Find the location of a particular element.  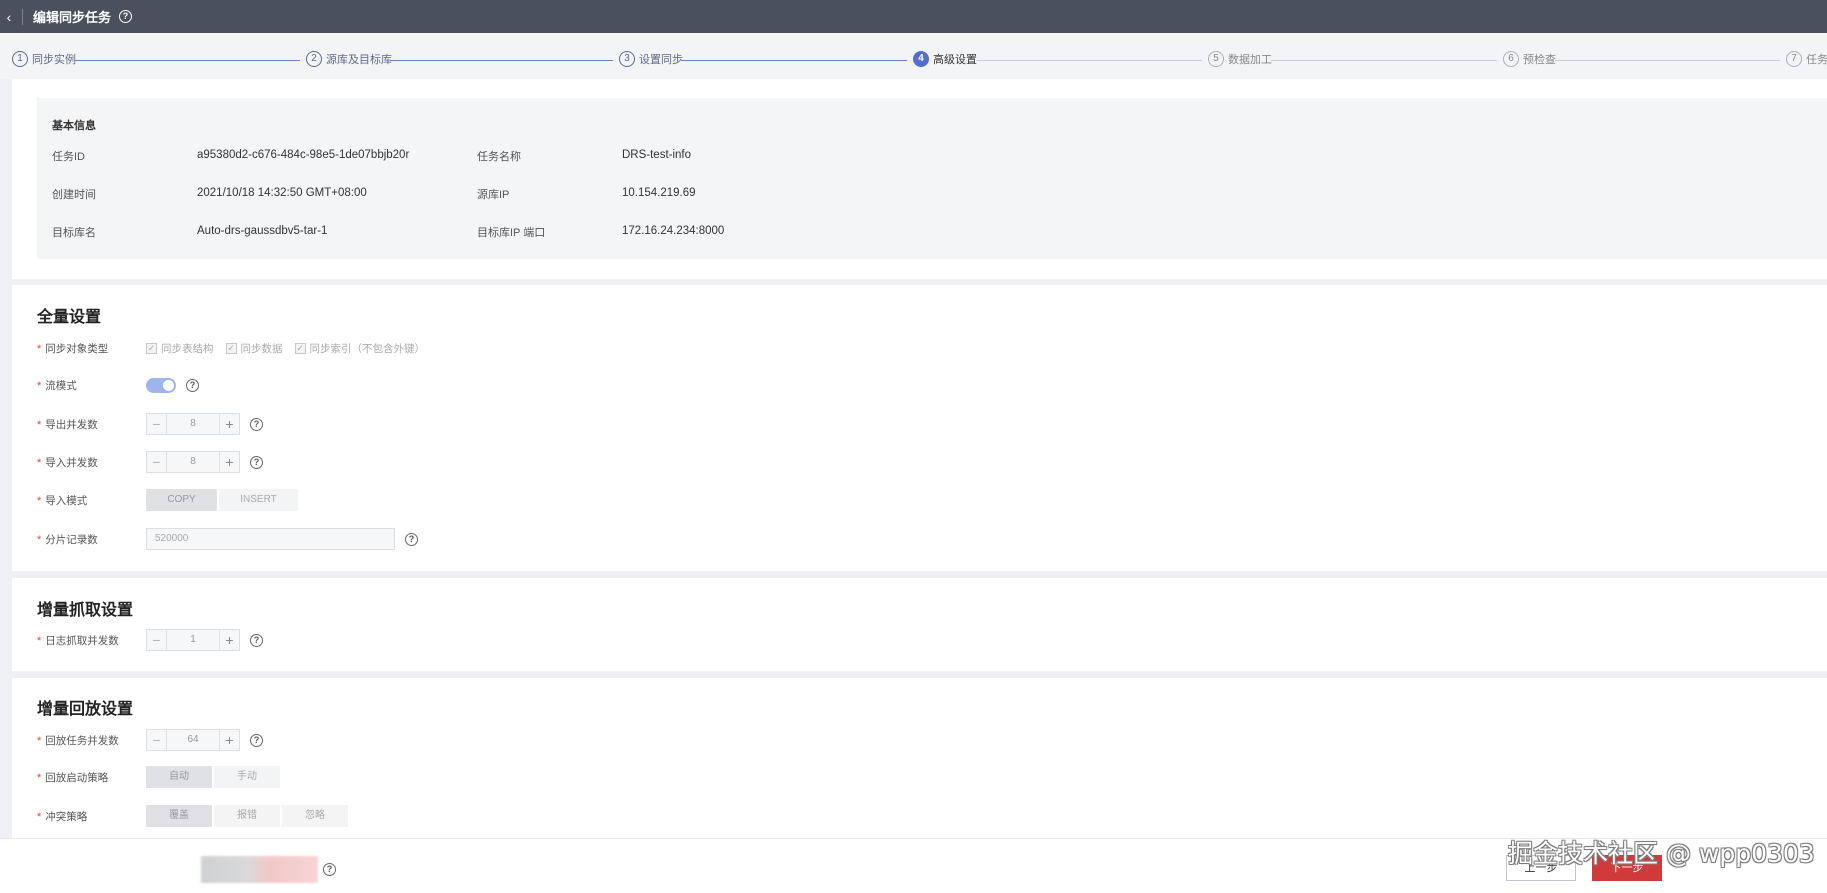

step-5: 5 数据加工 is located at coordinates (1240, 59).